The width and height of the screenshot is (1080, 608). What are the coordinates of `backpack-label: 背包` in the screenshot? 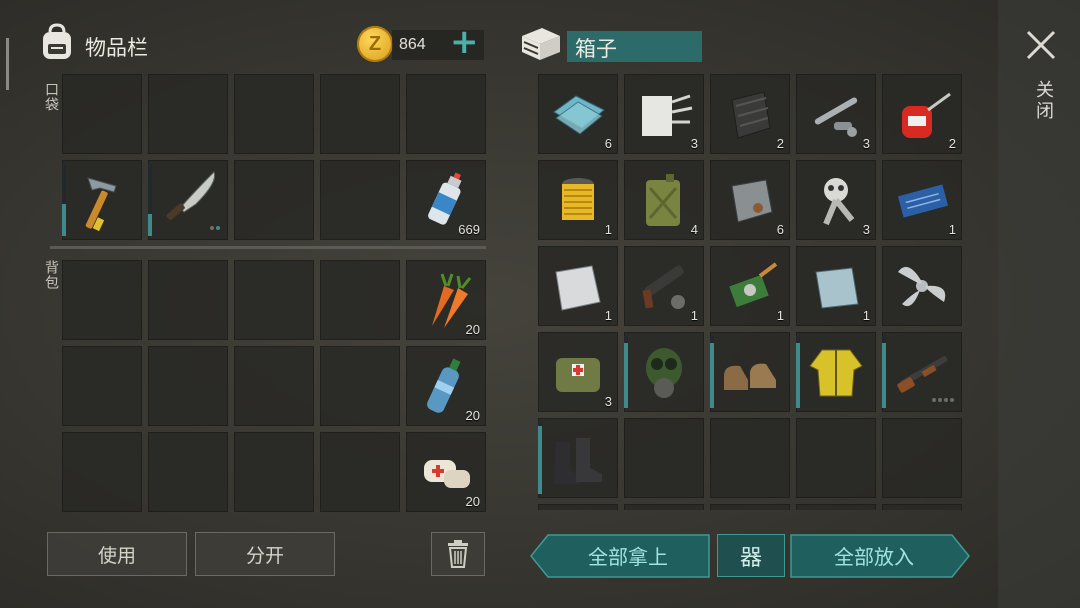 It's located at (51, 275).